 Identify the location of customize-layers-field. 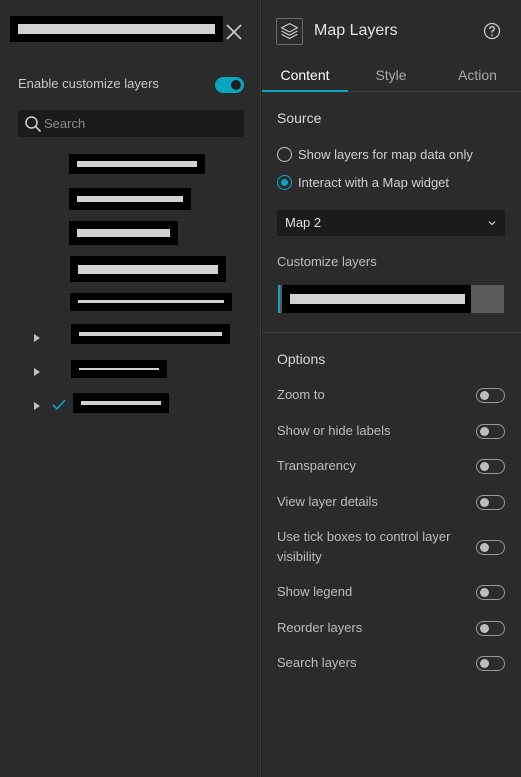
(391, 299).